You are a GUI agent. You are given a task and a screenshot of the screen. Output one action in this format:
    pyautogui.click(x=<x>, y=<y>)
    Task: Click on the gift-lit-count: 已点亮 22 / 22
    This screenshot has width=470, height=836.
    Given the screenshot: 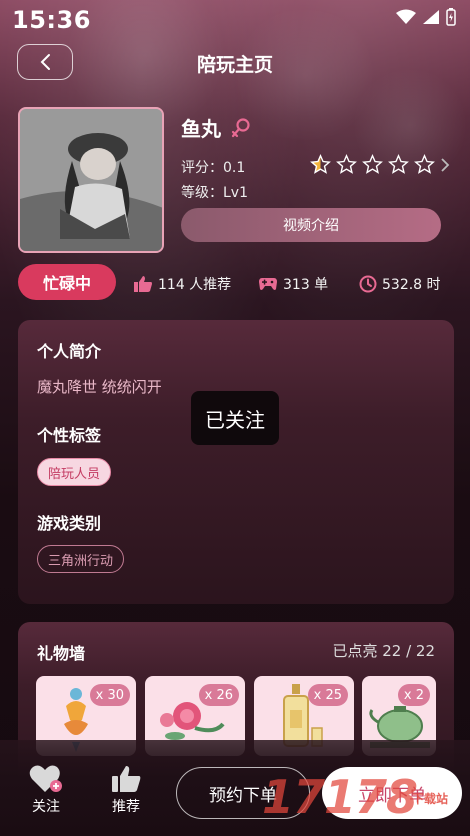 What is the action you would take?
    pyautogui.click(x=383, y=651)
    